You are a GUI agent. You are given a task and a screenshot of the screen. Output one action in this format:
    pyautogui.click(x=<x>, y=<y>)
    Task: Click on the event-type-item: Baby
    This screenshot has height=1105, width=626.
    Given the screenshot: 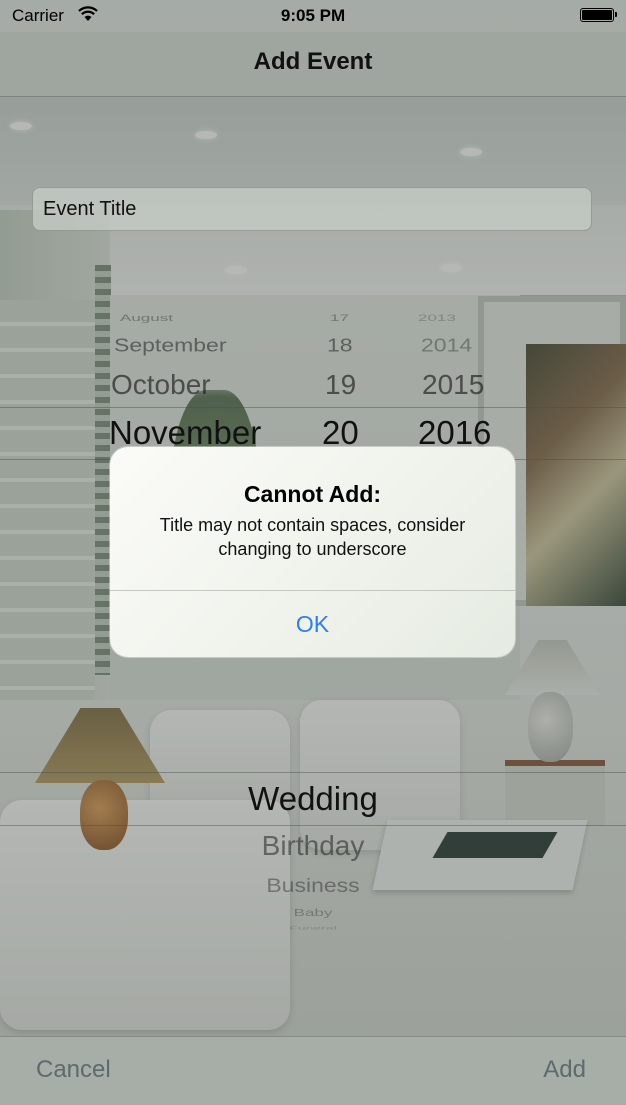 What is the action you would take?
    pyautogui.click(x=313, y=913)
    